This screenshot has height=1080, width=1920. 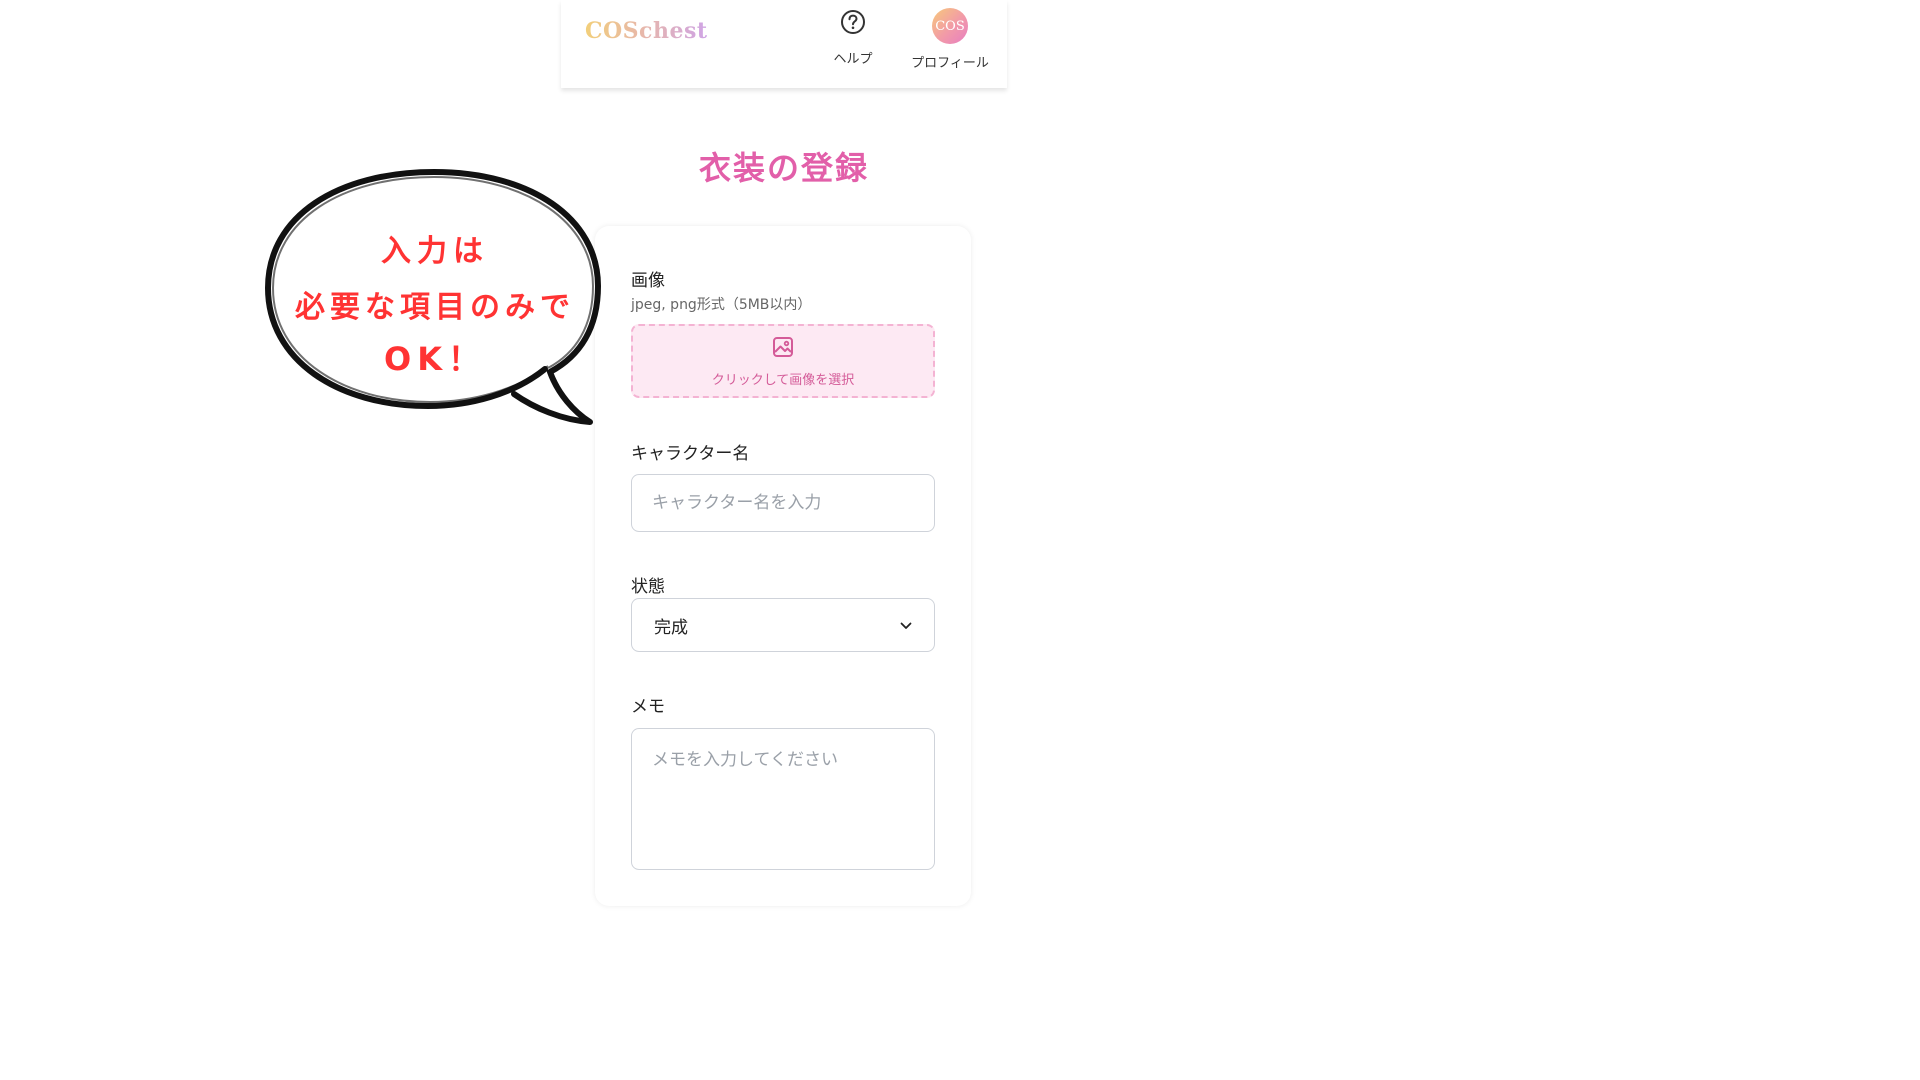 I want to click on memo-textarea, so click(x=783, y=799).